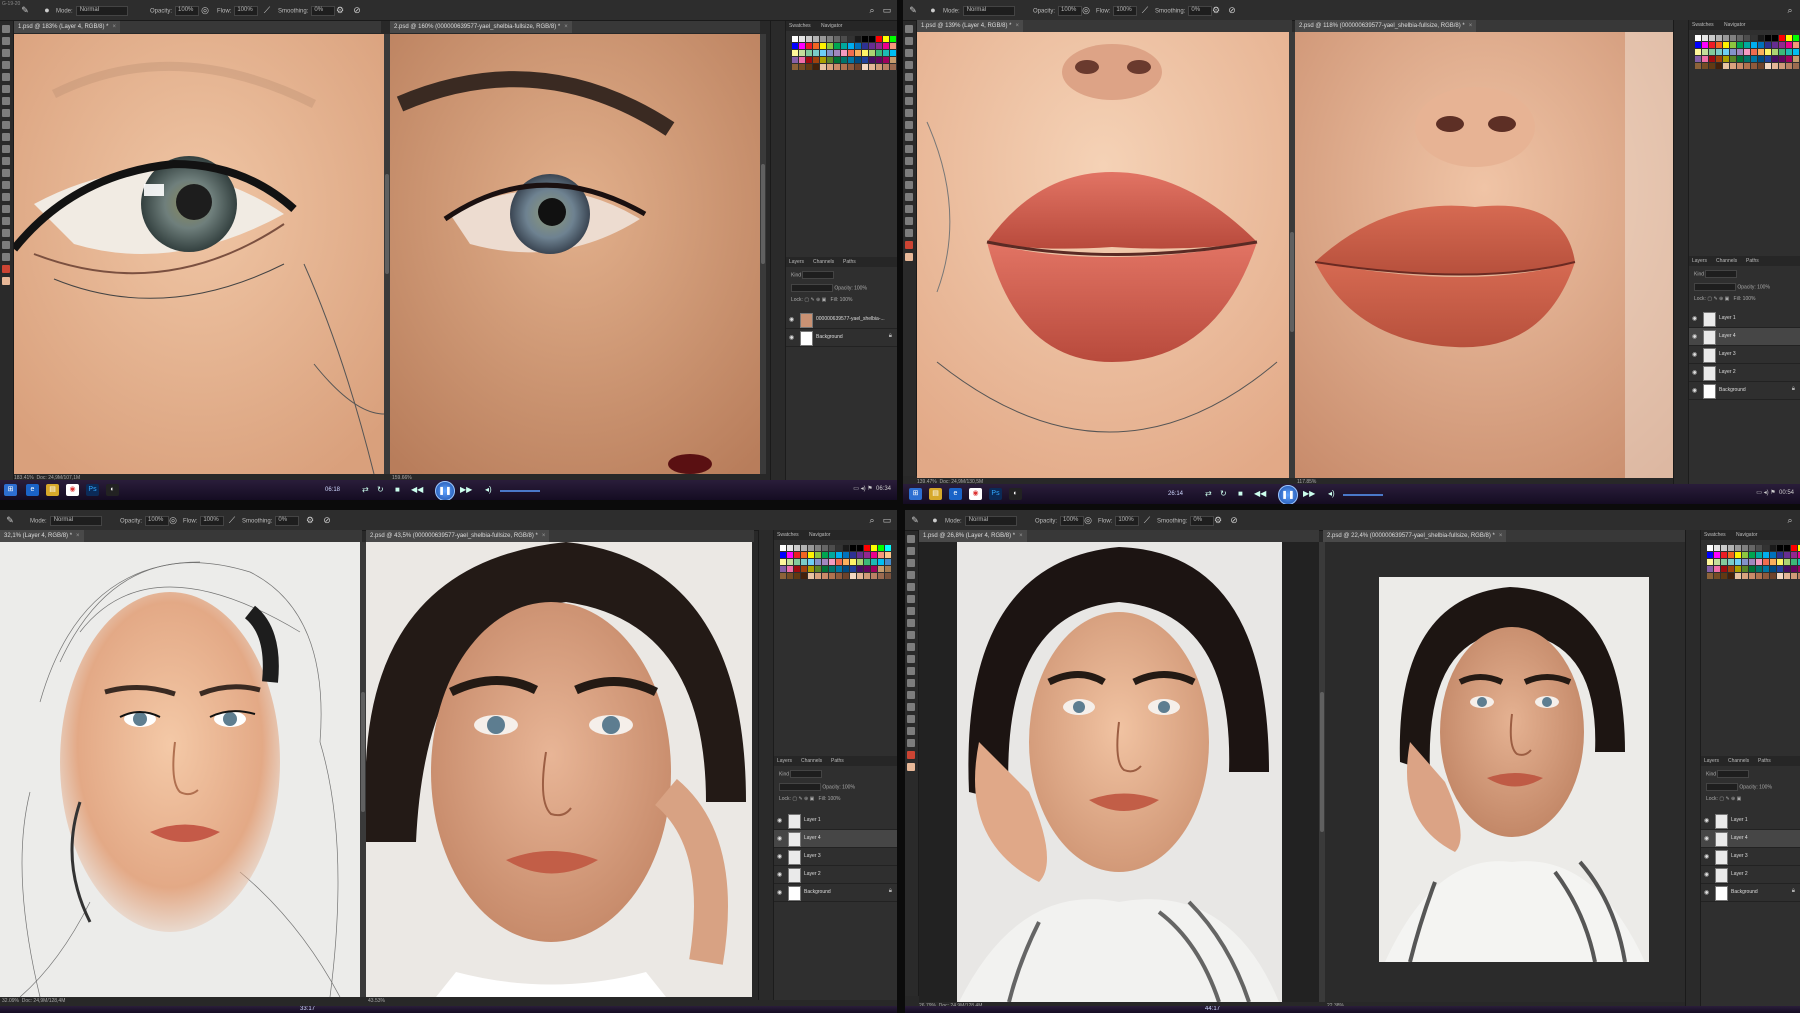  What do you see at coordinates (6, 149) in the screenshot?
I see `eraser-tool-icon` at bounding box center [6, 149].